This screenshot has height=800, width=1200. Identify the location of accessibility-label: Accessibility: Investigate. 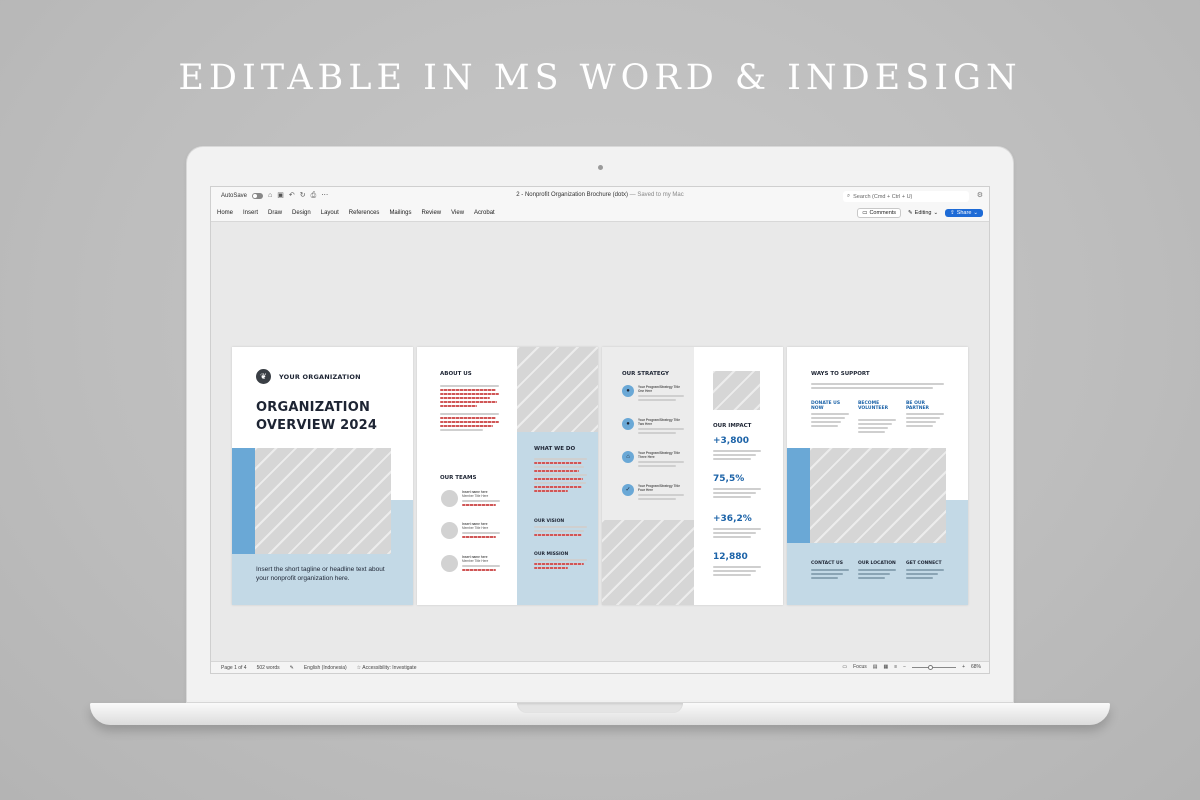
(389, 667).